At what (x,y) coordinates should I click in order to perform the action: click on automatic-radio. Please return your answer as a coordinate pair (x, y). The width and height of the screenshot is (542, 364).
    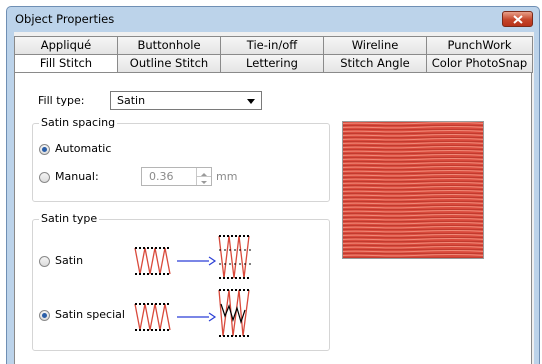
    Looking at the image, I should click on (44, 149).